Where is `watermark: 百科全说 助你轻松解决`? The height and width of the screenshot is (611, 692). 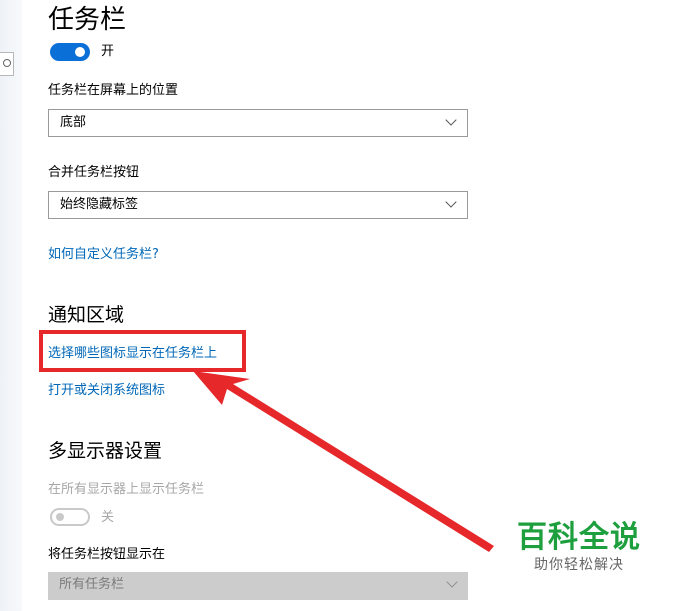 watermark: 百科全说 助你轻松解决 is located at coordinates (579, 547).